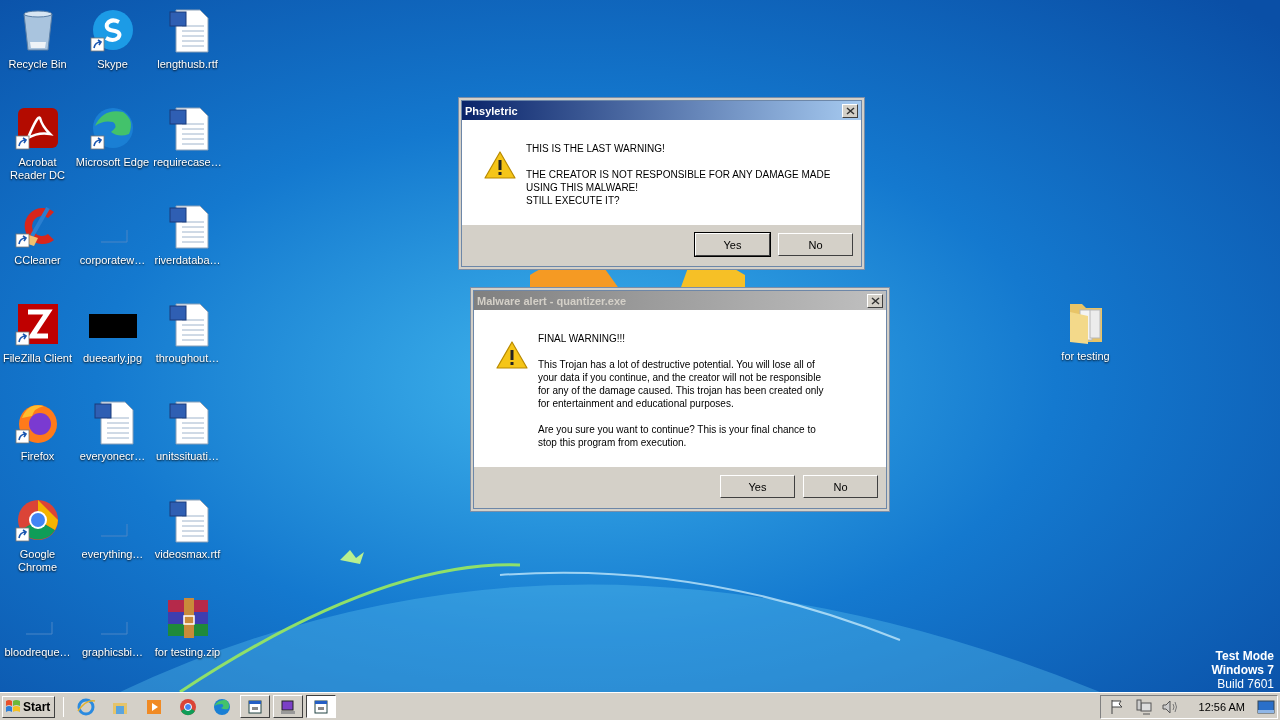 This screenshot has height=720, width=1280. What do you see at coordinates (491, 110) in the screenshot?
I see `window-title: Phsyletric` at bounding box center [491, 110].